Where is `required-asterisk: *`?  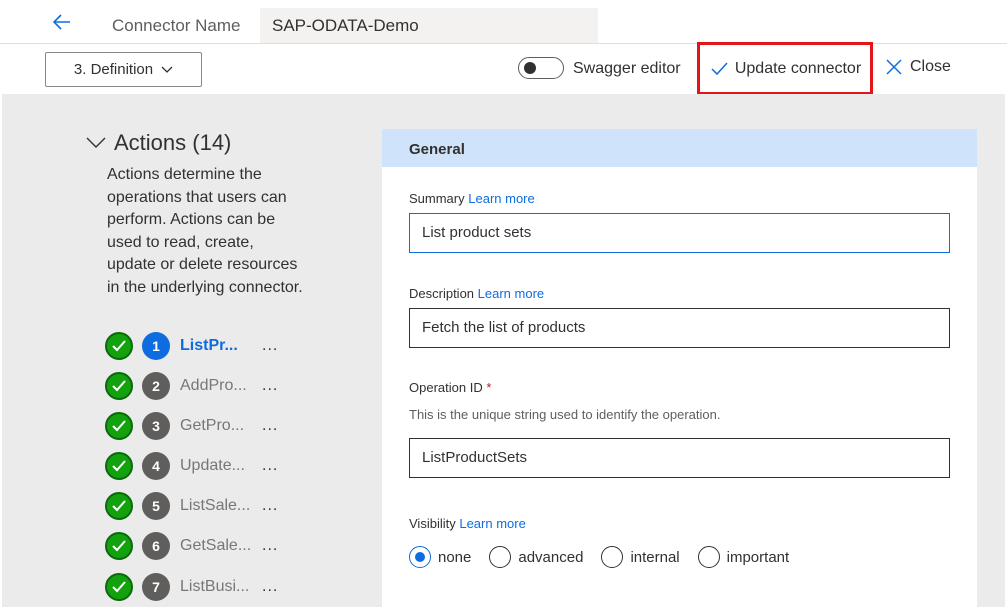
required-asterisk: * is located at coordinates (489, 387).